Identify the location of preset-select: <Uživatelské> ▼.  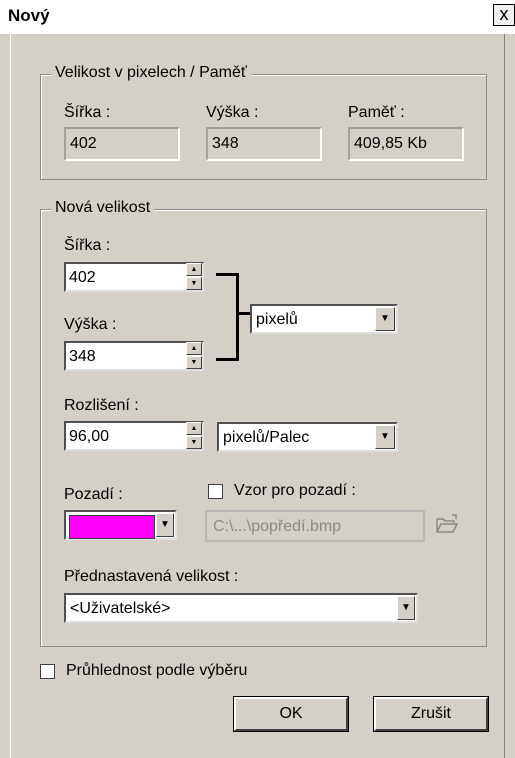
(241, 608).